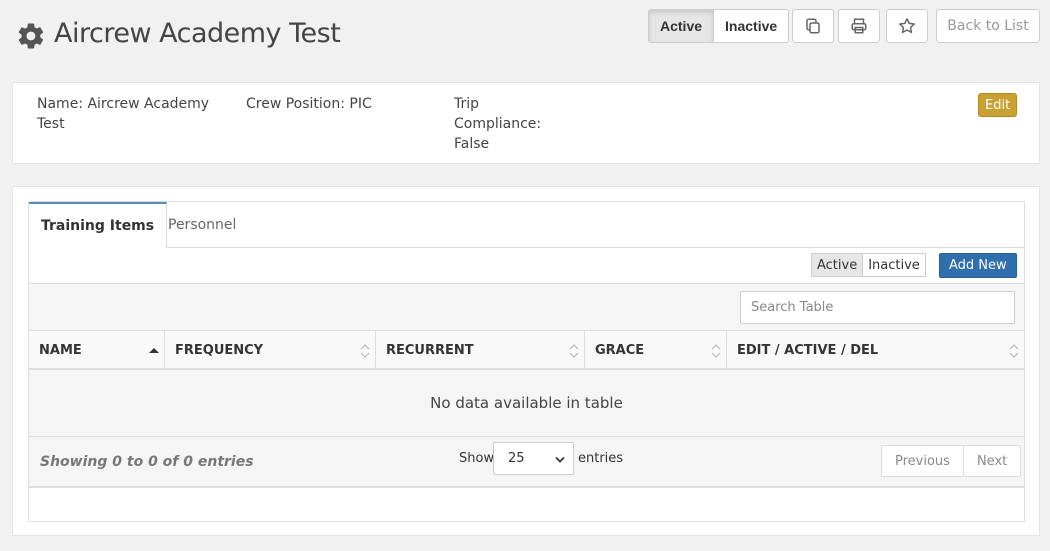 The height and width of the screenshot is (551, 1050). Describe the element at coordinates (309, 104) in the screenshot. I see `crew-position-field: Crew Position: PIC` at that location.